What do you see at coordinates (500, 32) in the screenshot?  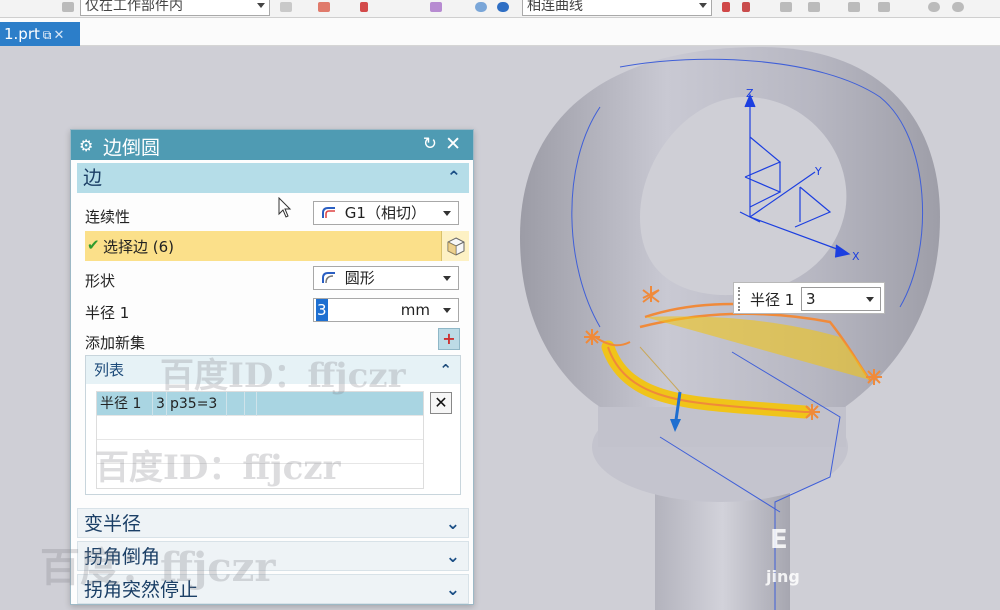 I see `tab-strip: 1.prt ⧉ ✕` at bounding box center [500, 32].